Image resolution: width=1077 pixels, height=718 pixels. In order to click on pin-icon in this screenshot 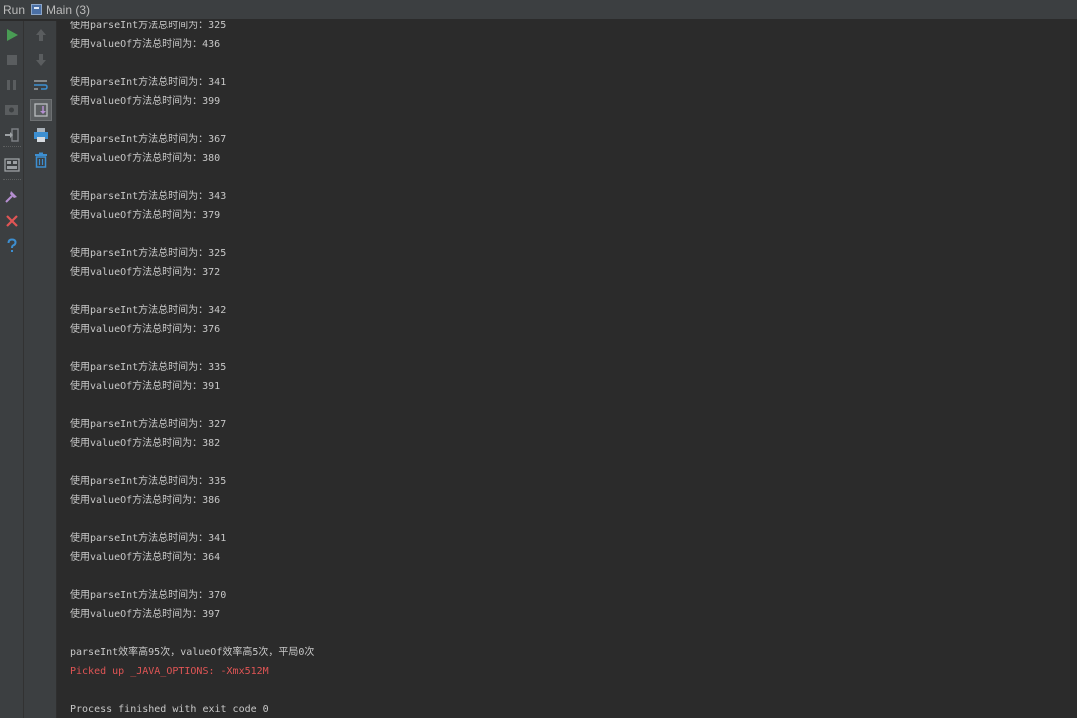, I will do `click(12, 196)`.